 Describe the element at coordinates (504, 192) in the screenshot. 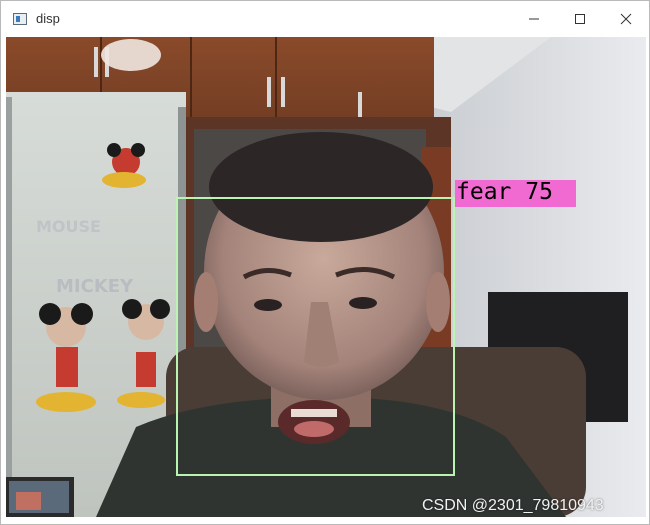

I see `emotion-label: fear 75` at that location.